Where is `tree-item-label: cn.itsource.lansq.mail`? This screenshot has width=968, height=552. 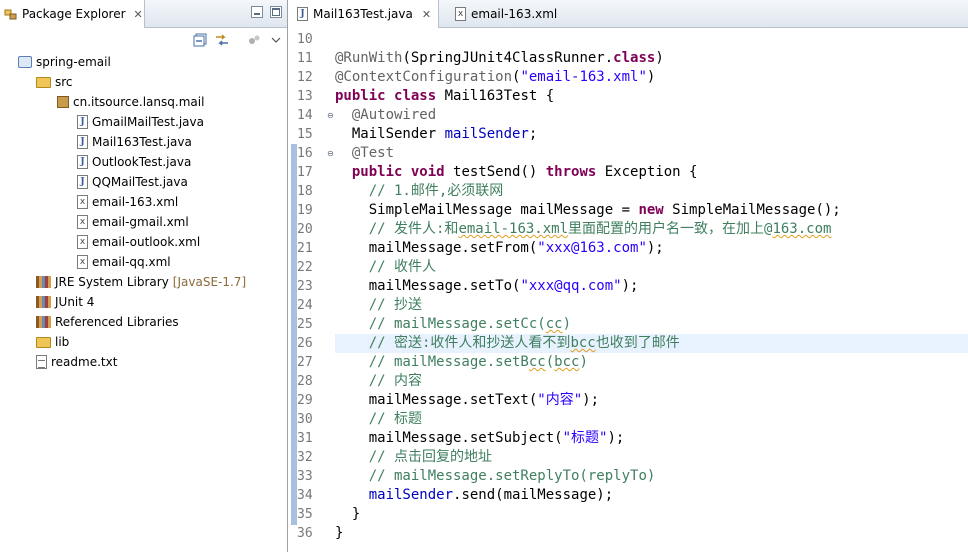
tree-item-label: cn.itsource.lansq.mail is located at coordinates (139, 102).